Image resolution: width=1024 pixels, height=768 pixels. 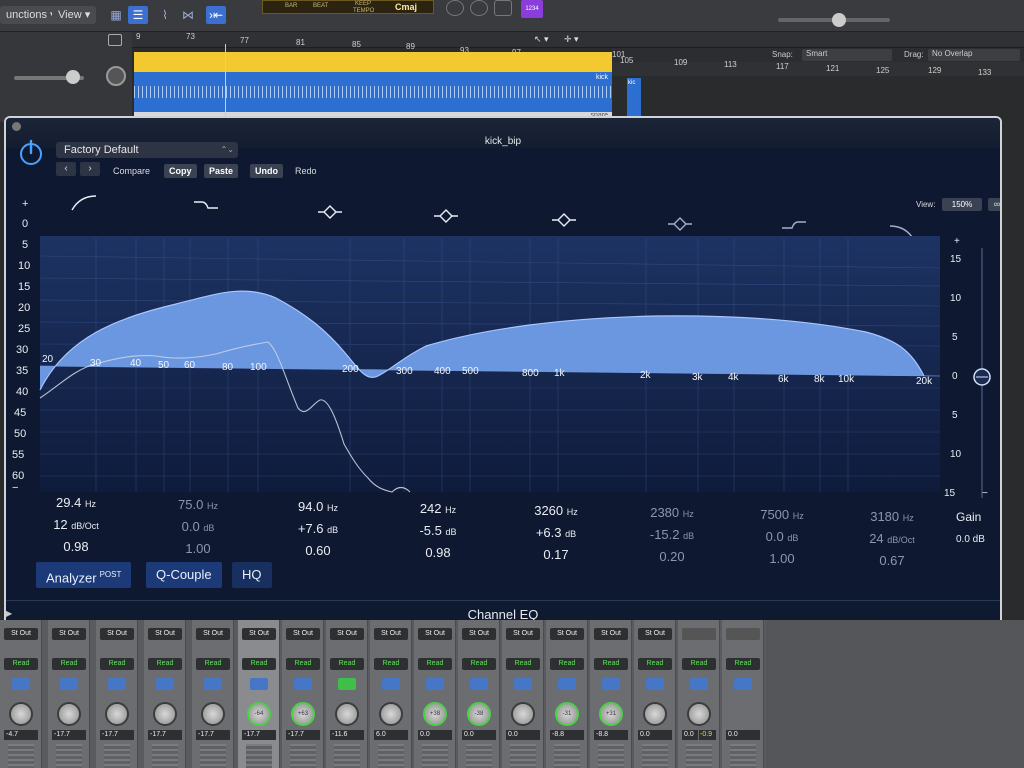 I want to click on band-6-params: 2380 Hz -15.2 dB 0.20, so click(x=672, y=535).